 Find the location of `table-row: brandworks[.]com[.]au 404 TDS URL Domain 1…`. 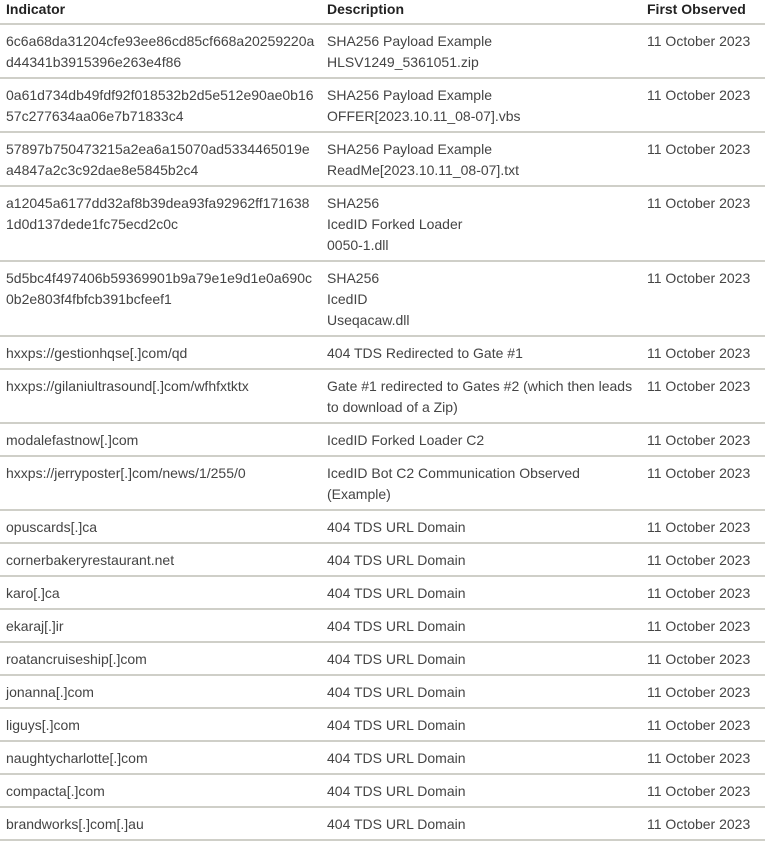

table-row: brandworks[.]com[.]au 404 TDS URL Domain 1… is located at coordinates (382, 824).